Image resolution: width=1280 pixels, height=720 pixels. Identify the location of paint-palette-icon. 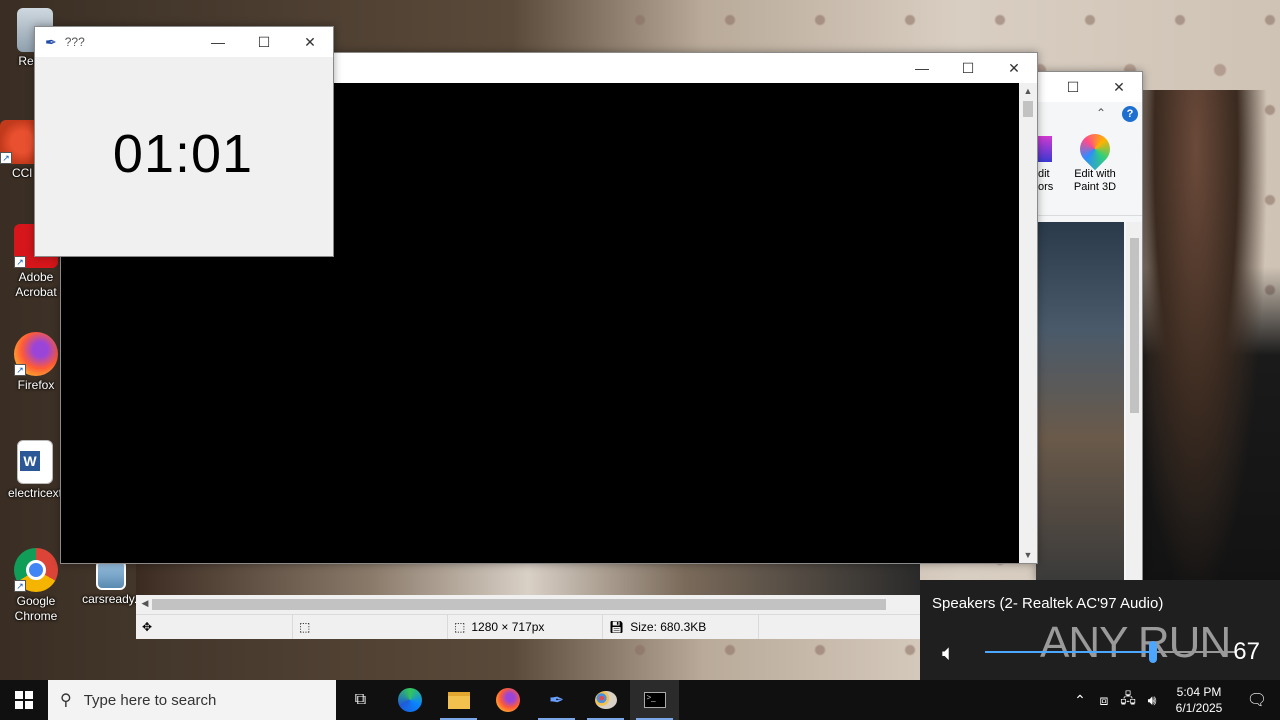
(605, 700).